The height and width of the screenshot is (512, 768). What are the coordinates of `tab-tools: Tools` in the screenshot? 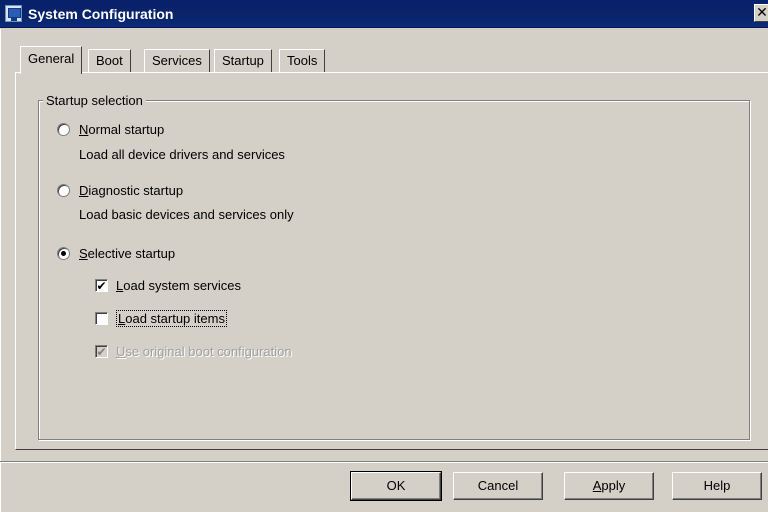 It's located at (302, 60).